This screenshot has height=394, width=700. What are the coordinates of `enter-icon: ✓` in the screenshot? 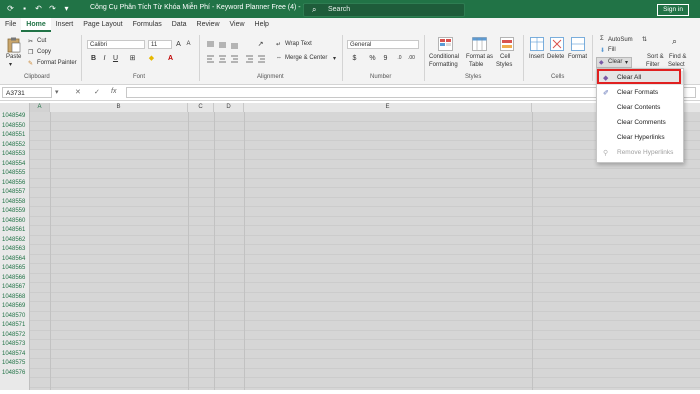 It's located at (97, 92).